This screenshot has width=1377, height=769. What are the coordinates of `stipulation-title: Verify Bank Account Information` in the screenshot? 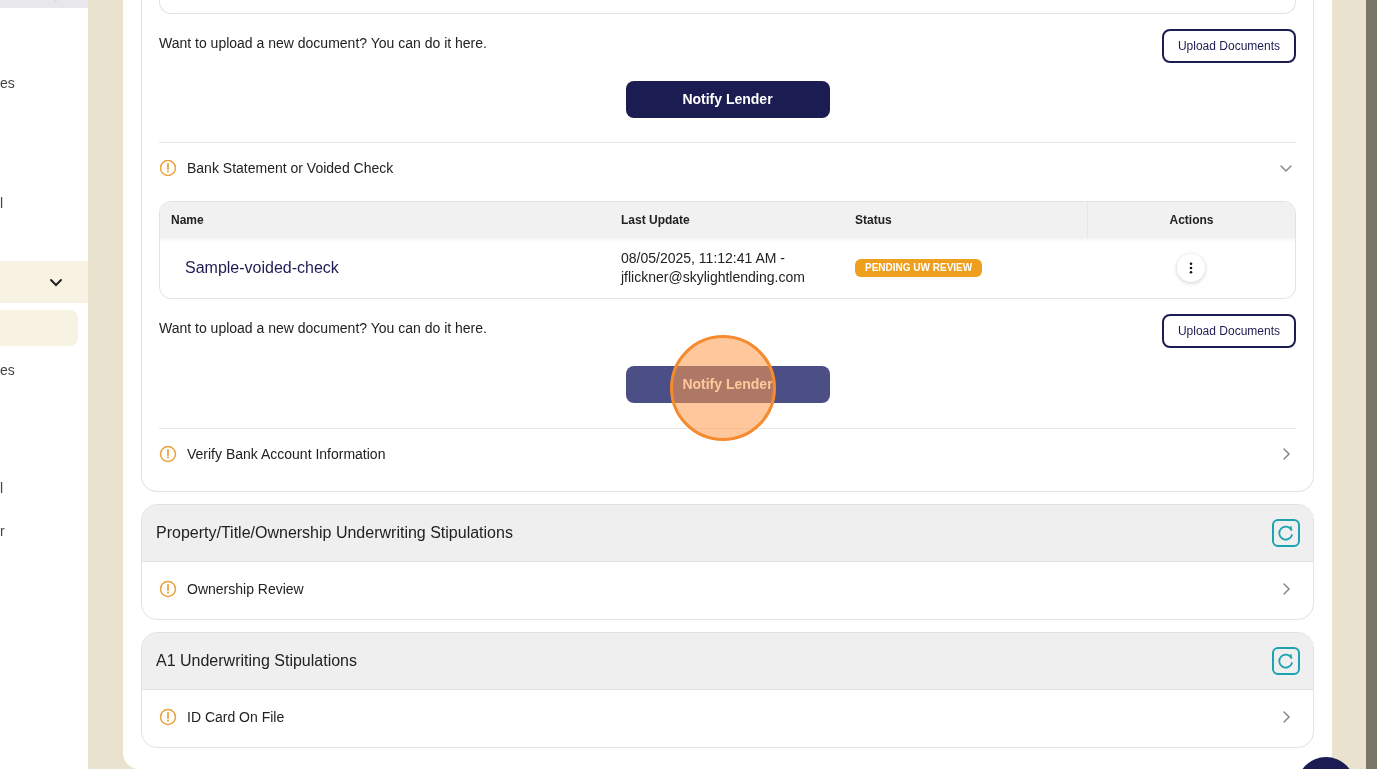 It's located at (286, 454).